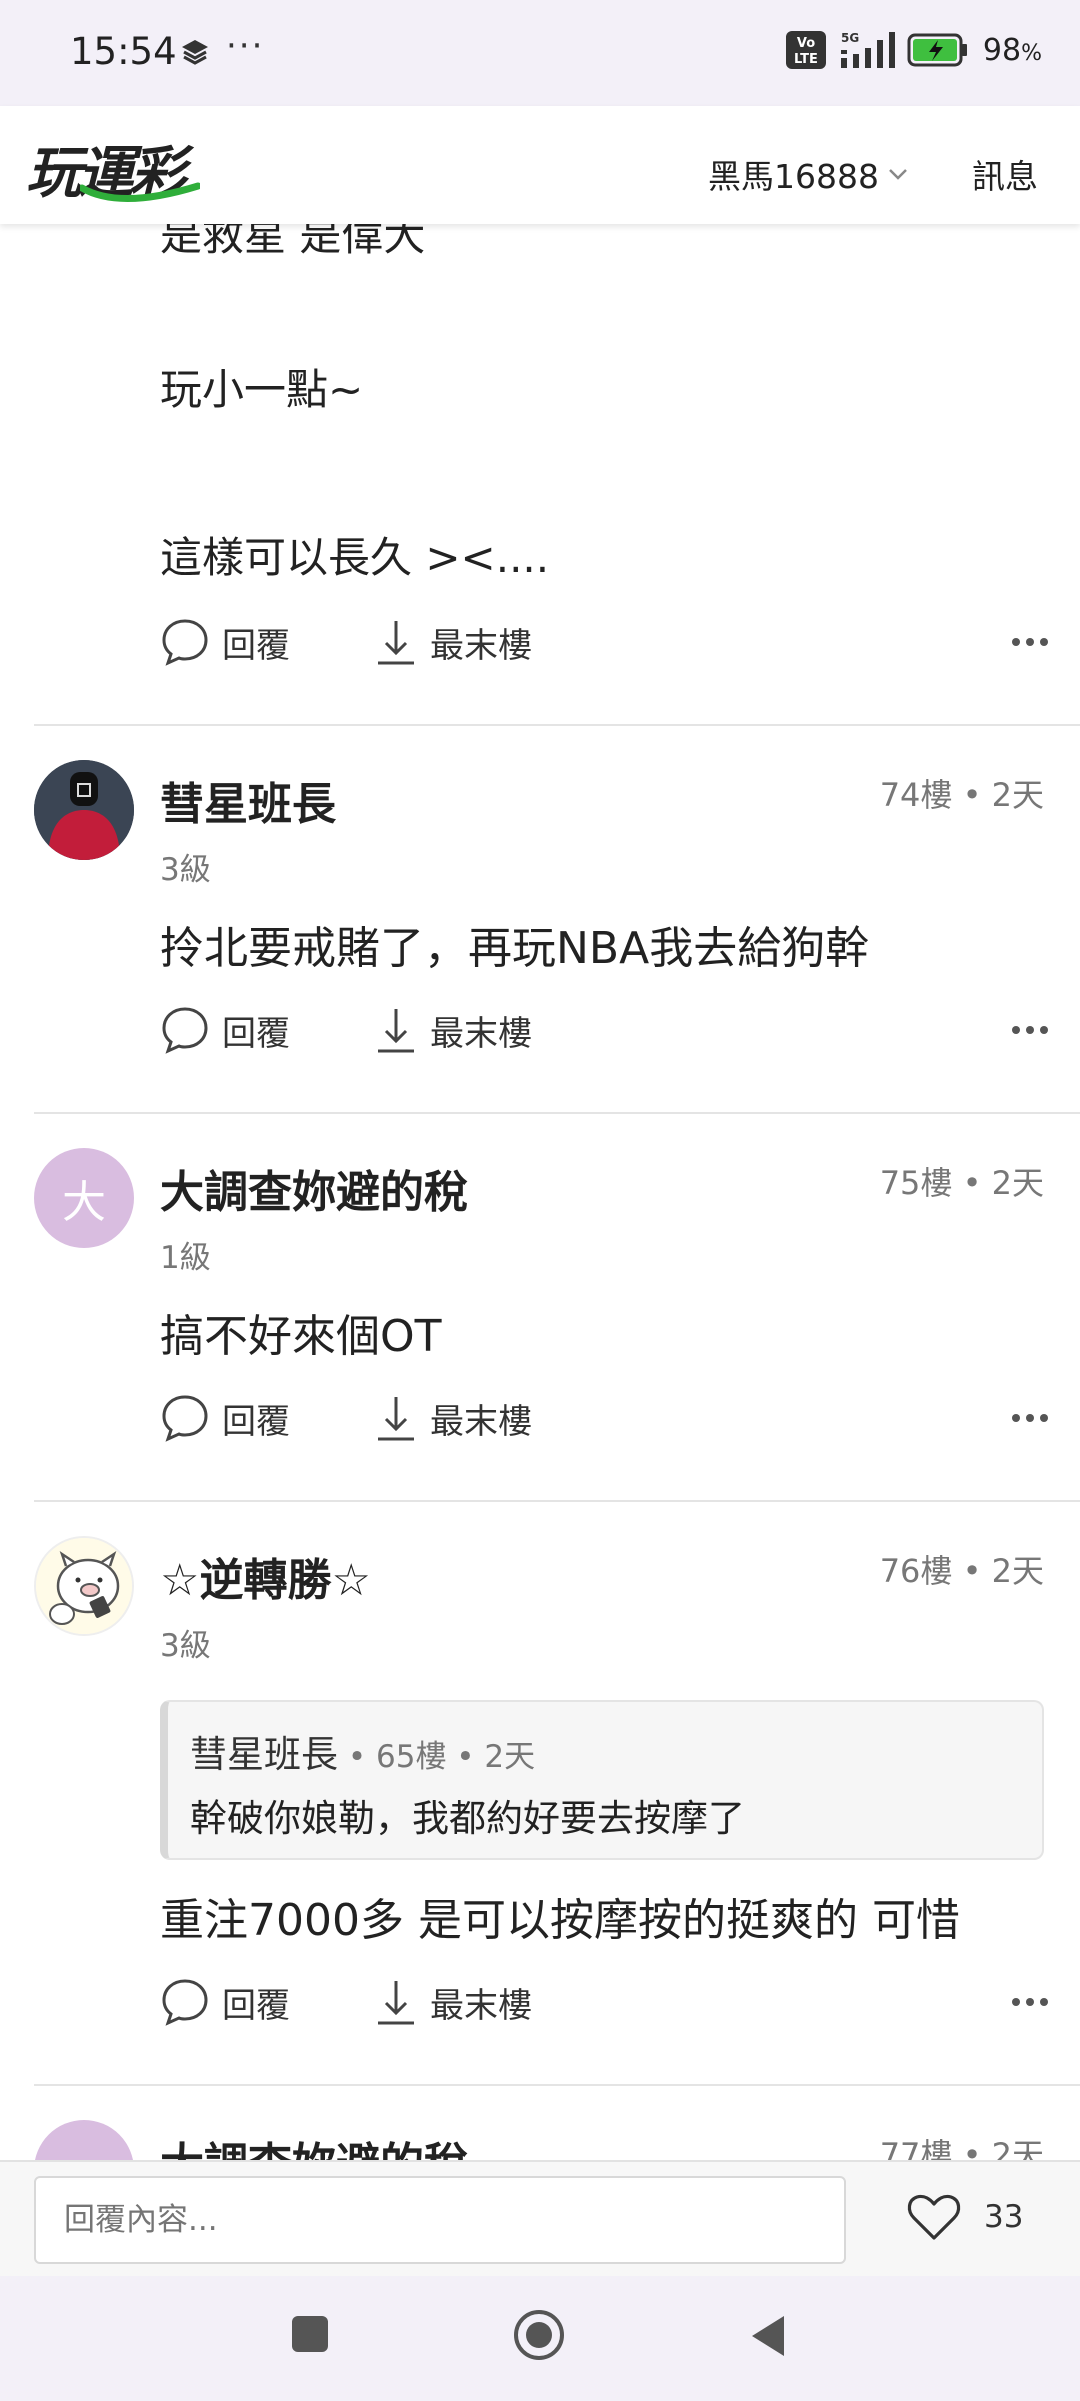 The height and width of the screenshot is (2401, 1080). Describe the element at coordinates (1012, 50) in the screenshot. I see `battery-percent: 98%` at that location.